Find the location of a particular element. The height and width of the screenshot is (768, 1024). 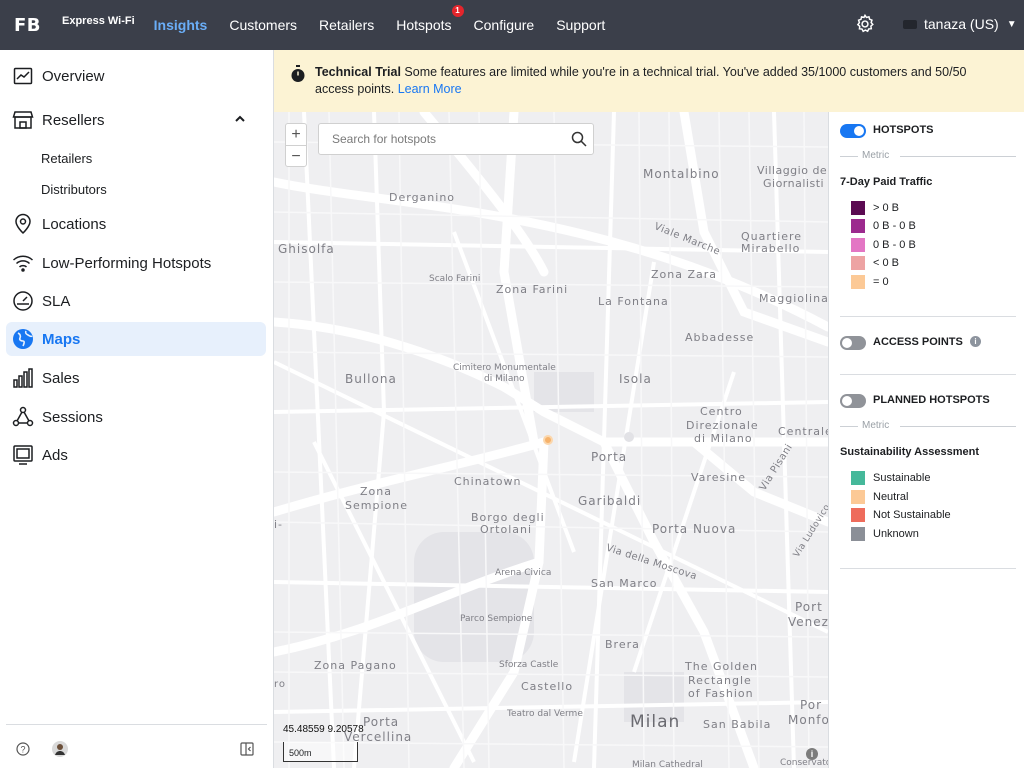

account-switcher: tanaza (US) ▼ is located at coordinates (960, 24).